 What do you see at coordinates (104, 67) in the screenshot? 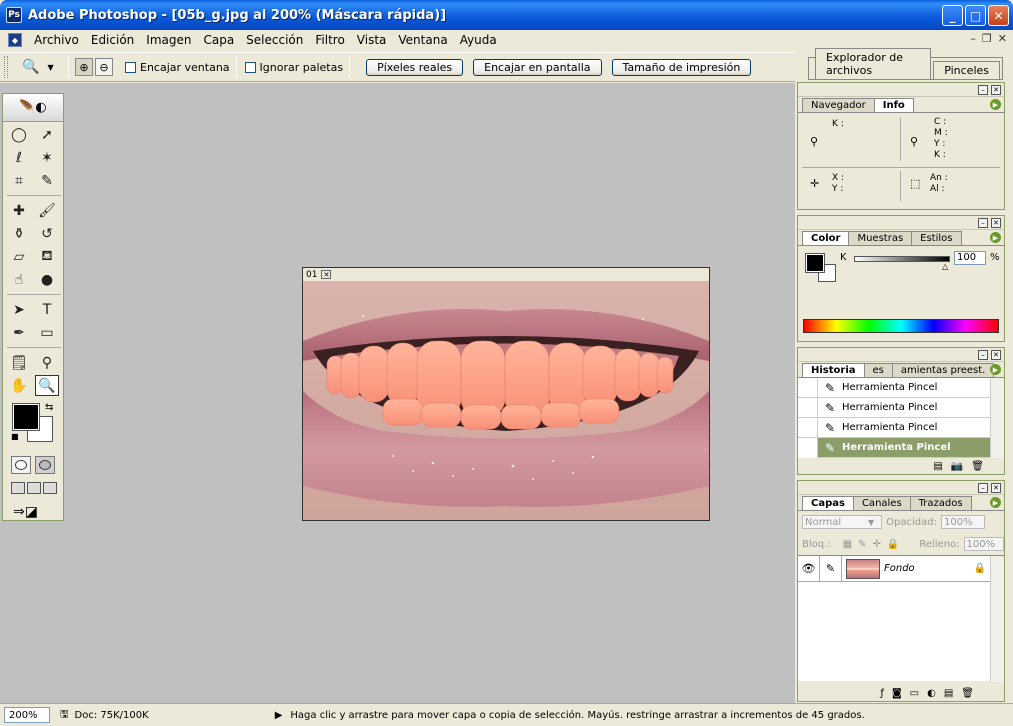
I see `zoom-out-button: ⊖` at bounding box center [104, 67].